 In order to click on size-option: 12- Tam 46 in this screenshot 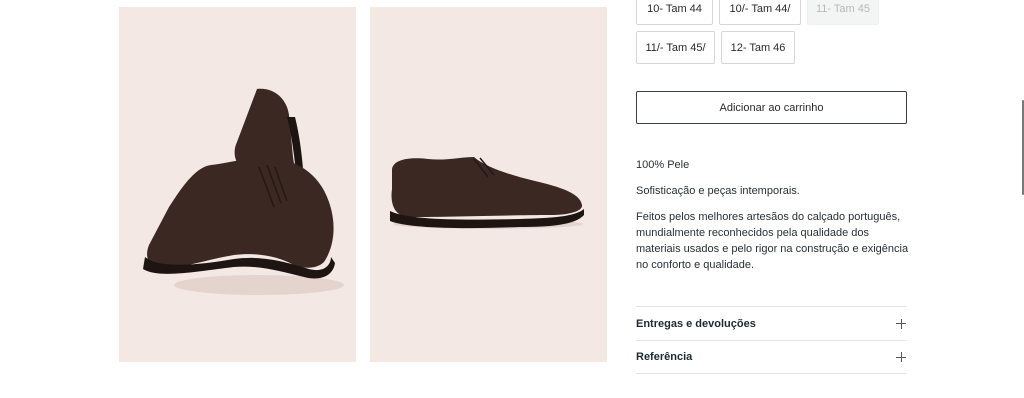, I will do `click(758, 47)`.